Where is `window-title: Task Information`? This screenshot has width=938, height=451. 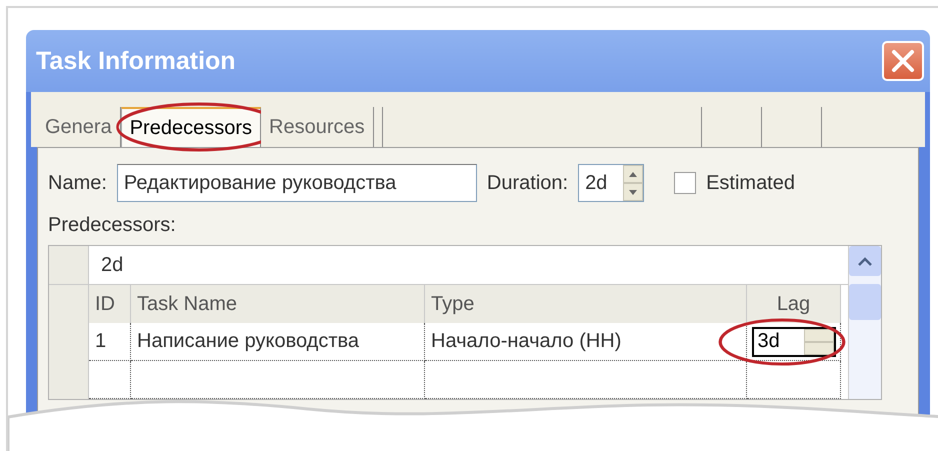 window-title: Task Information is located at coordinates (136, 61).